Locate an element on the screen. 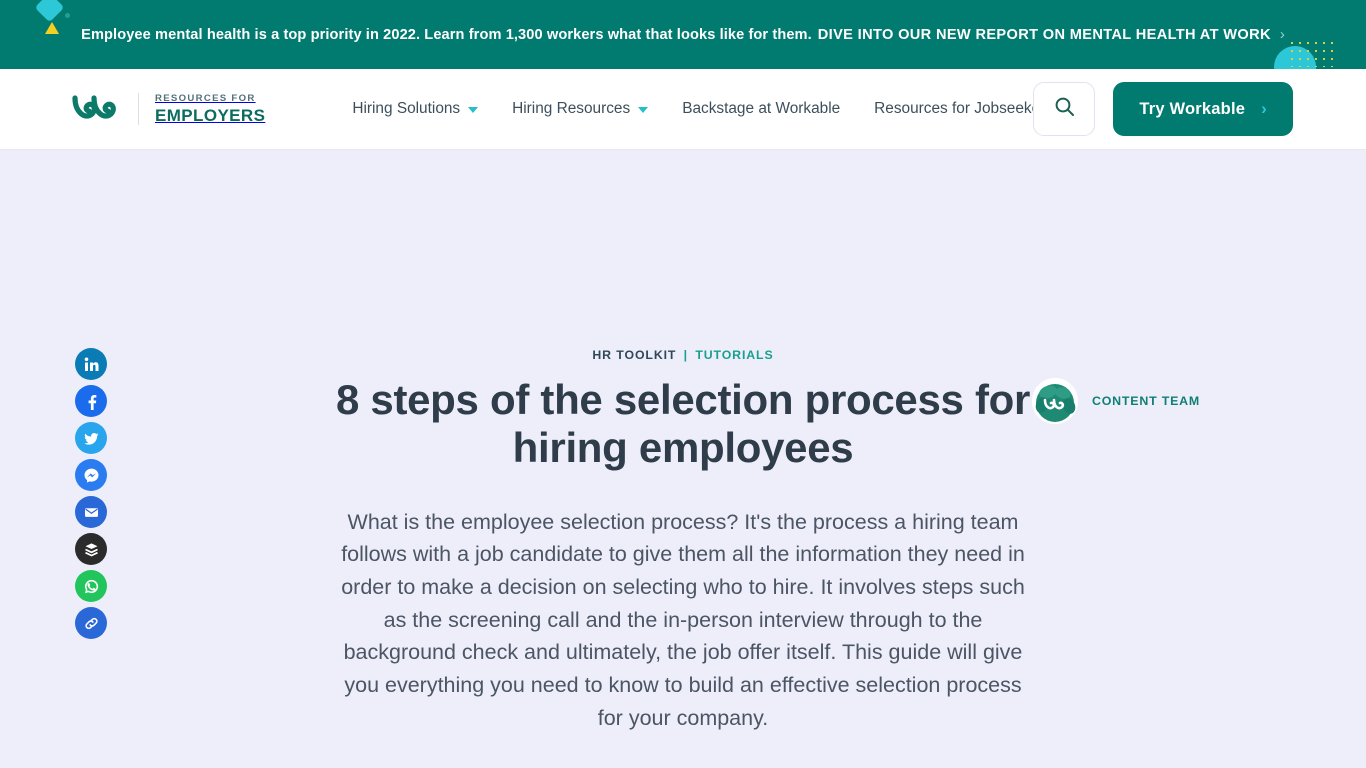 The height and width of the screenshot is (768, 1366). nav-item-label: Hiring Resources is located at coordinates (571, 108).